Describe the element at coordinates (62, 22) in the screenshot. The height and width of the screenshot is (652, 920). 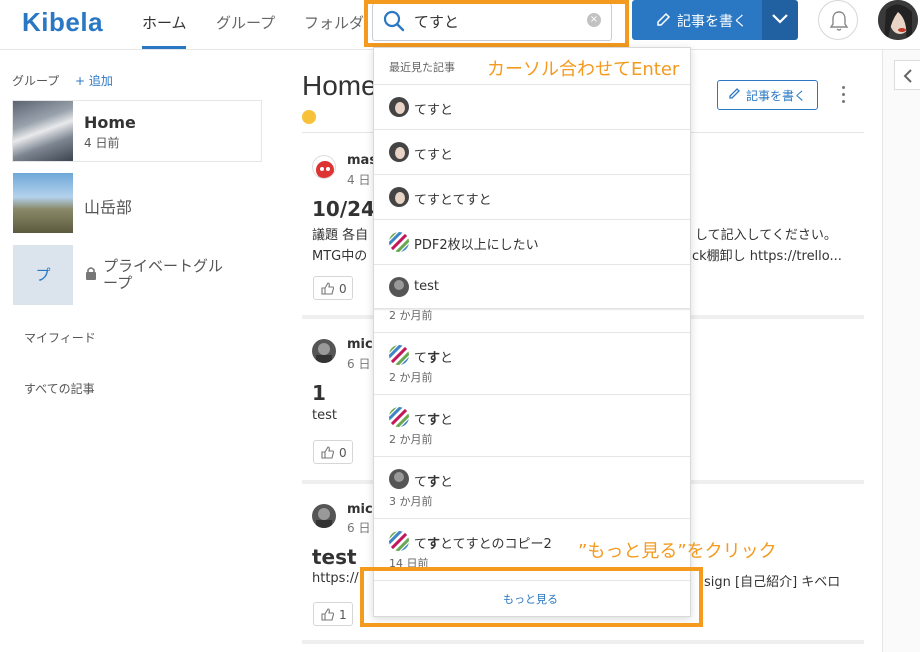
I see `kibela-logo: Kibela` at that location.